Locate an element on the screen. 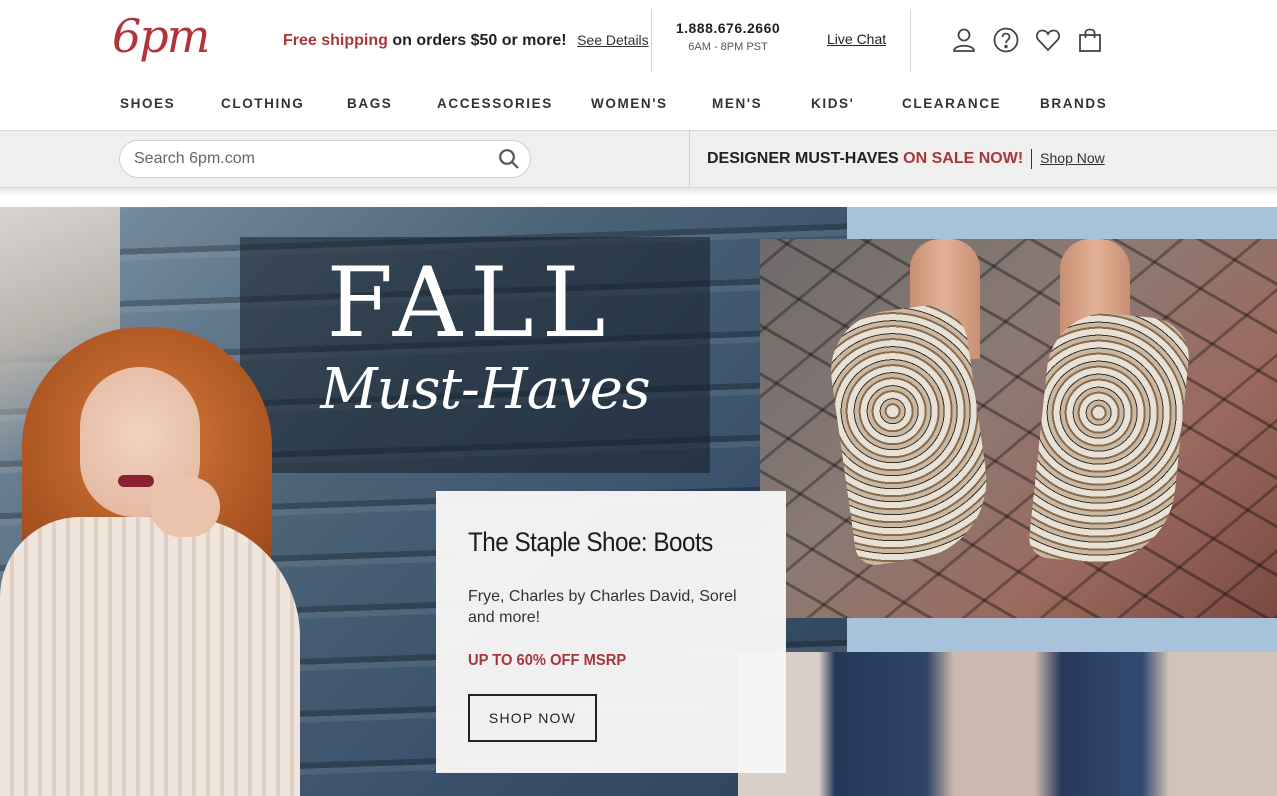 This screenshot has width=1277, height=796. search-input is located at coordinates (314, 159).